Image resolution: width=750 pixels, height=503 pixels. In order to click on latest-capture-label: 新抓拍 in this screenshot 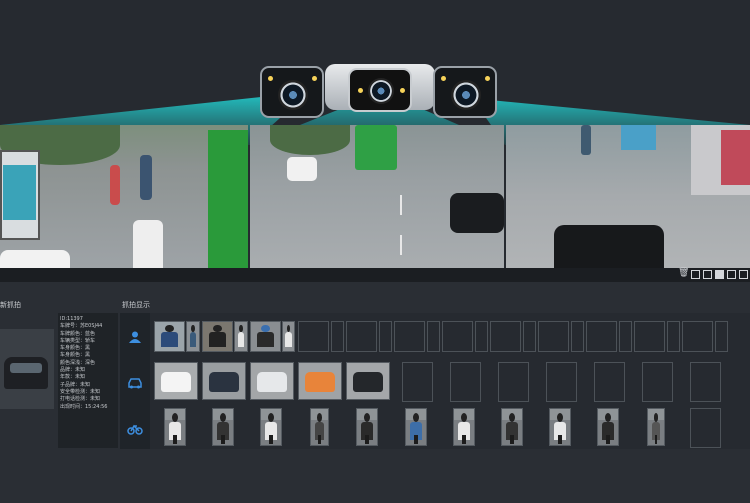, I will do `click(10, 305)`.